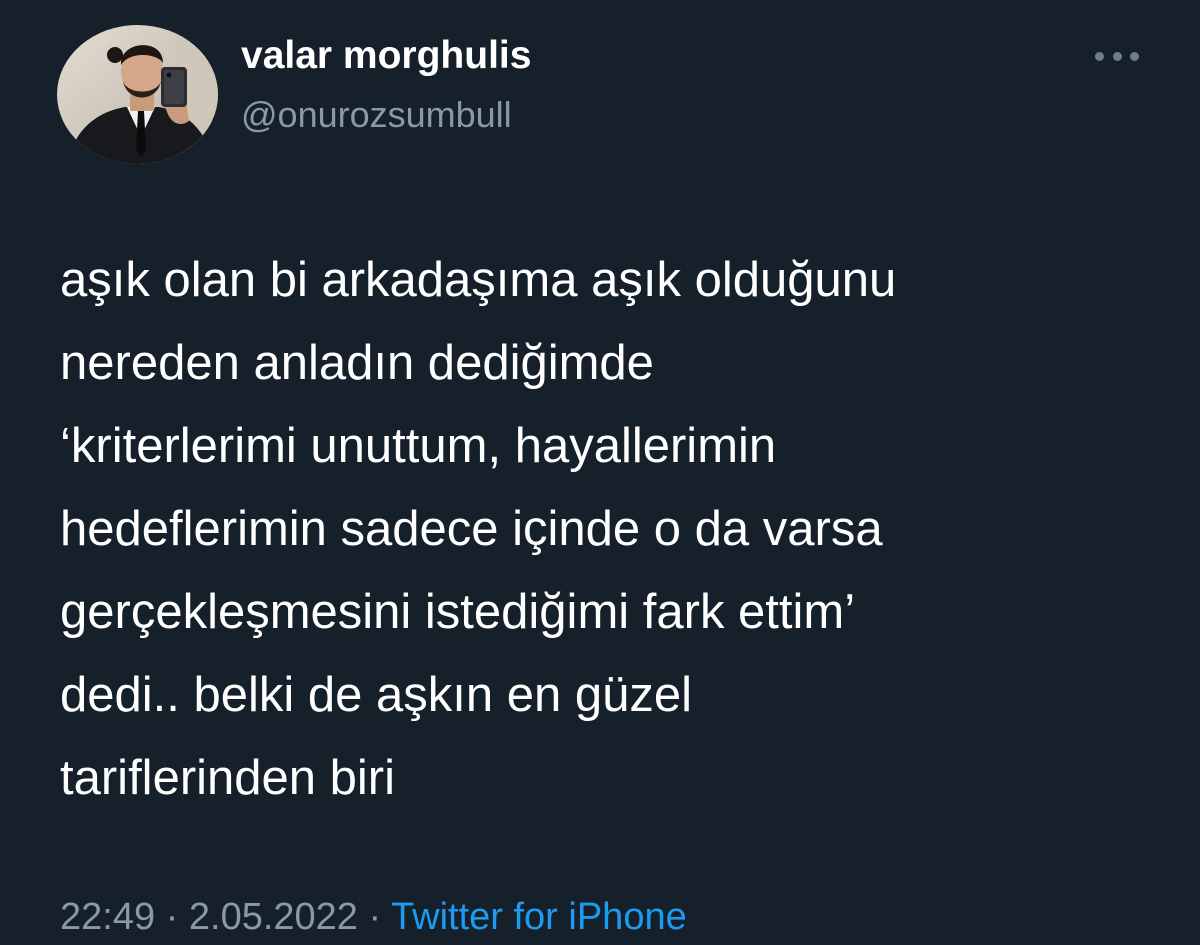 This screenshot has height=945, width=1200. I want to click on avatar-image, so click(137, 94).